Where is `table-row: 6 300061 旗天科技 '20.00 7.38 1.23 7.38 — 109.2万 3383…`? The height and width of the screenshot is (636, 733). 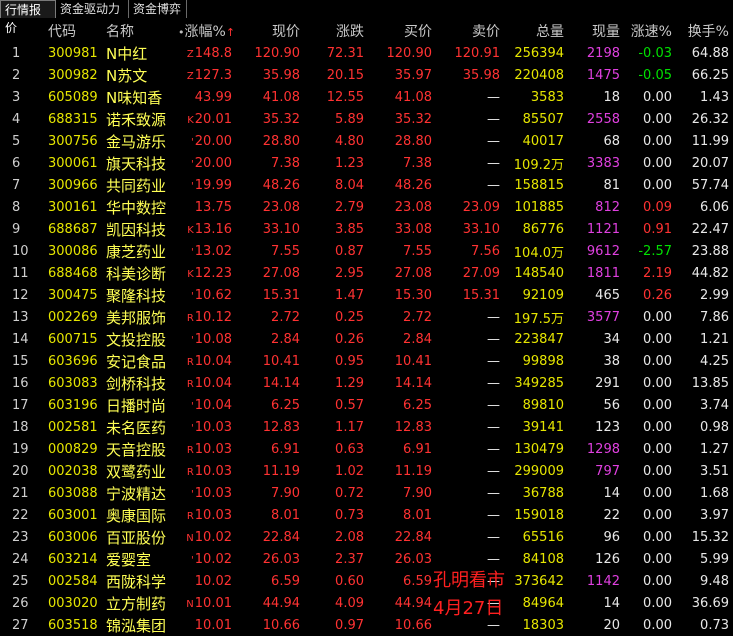
table-row: 6 300061 旗天科技 '20.00 7.38 1.23 7.38 — 109.2万 3383… is located at coordinates (366, 163).